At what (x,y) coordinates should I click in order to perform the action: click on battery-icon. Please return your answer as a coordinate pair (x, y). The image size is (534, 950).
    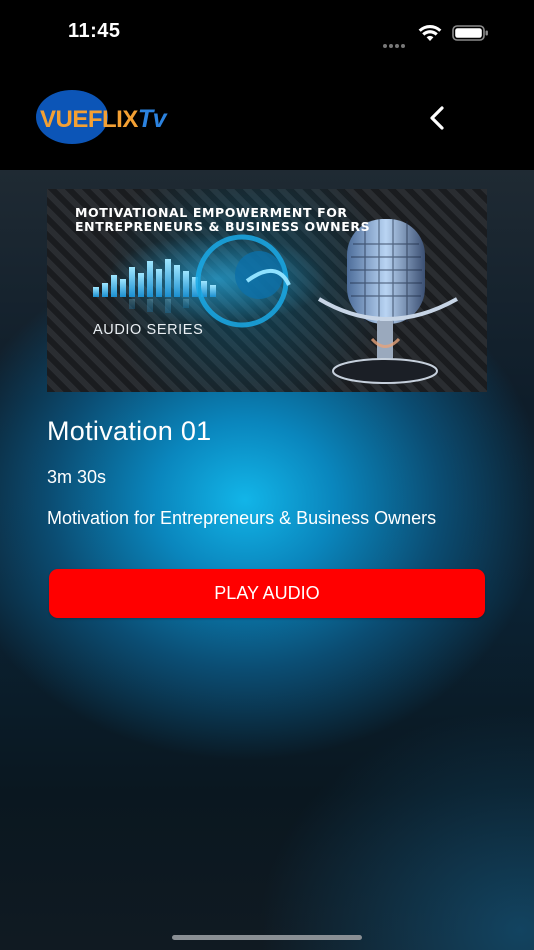
    Looking at the image, I should click on (470, 33).